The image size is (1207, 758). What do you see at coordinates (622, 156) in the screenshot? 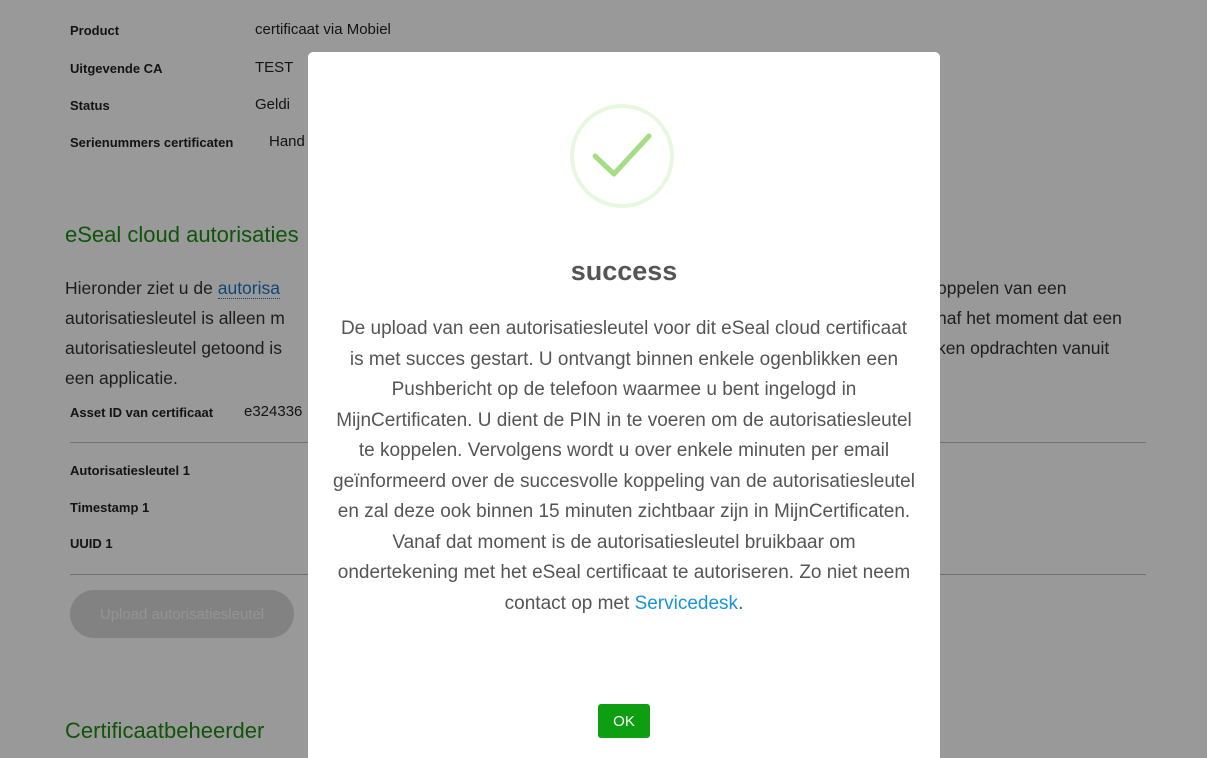
I see `success-check-icon` at bounding box center [622, 156].